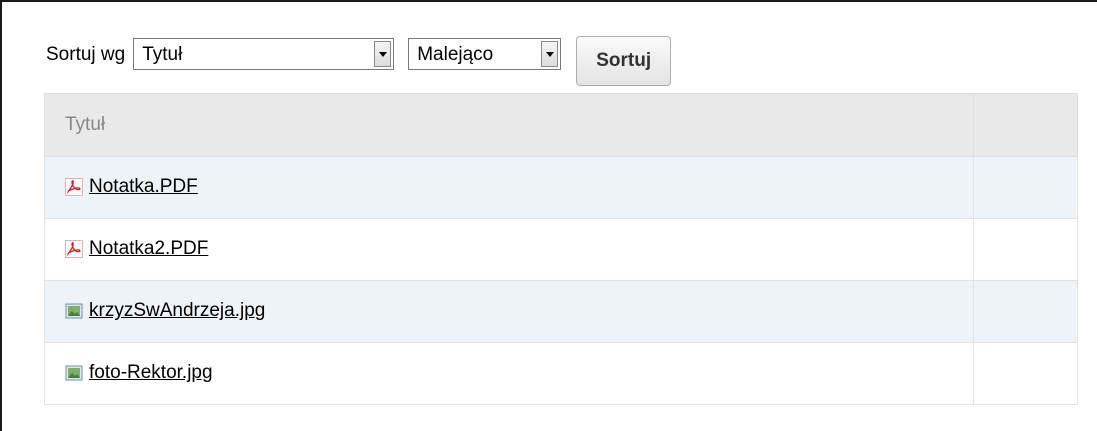 The height and width of the screenshot is (431, 1097). What do you see at coordinates (264, 54) in the screenshot?
I see `sort-field-select: Tytuł` at bounding box center [264, 54].